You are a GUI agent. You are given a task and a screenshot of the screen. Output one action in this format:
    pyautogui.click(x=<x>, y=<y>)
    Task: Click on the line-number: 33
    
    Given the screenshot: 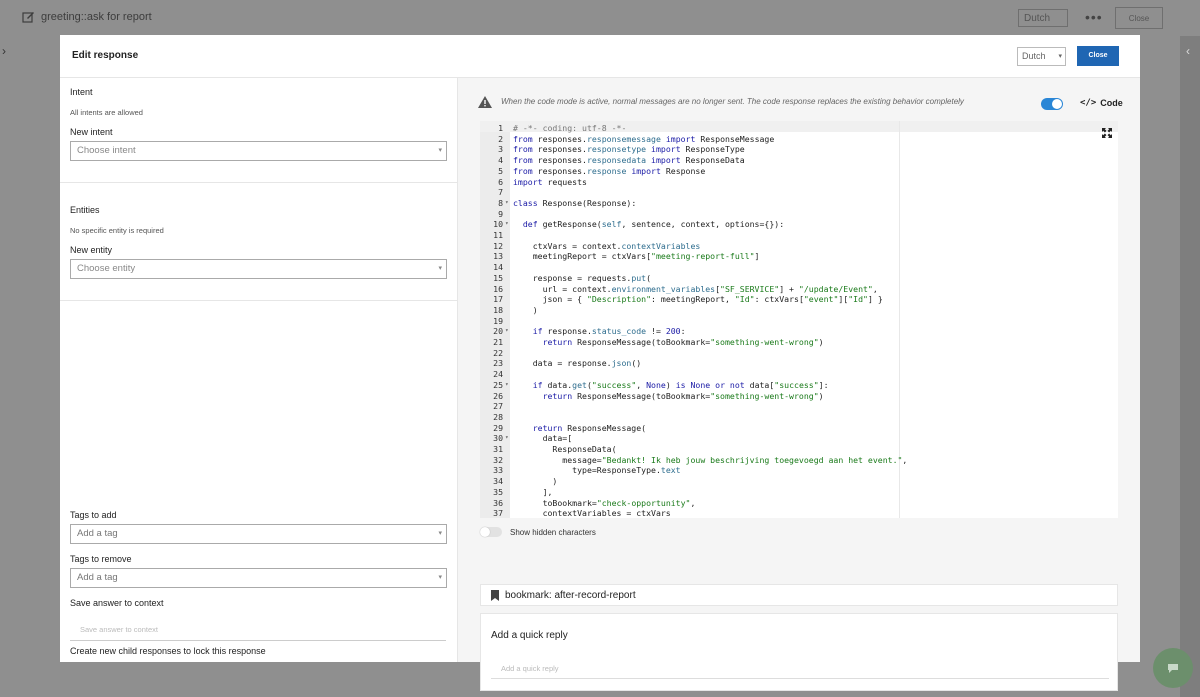 What is the action you would take?
    pyautogui.click(x=498, y=470)
    